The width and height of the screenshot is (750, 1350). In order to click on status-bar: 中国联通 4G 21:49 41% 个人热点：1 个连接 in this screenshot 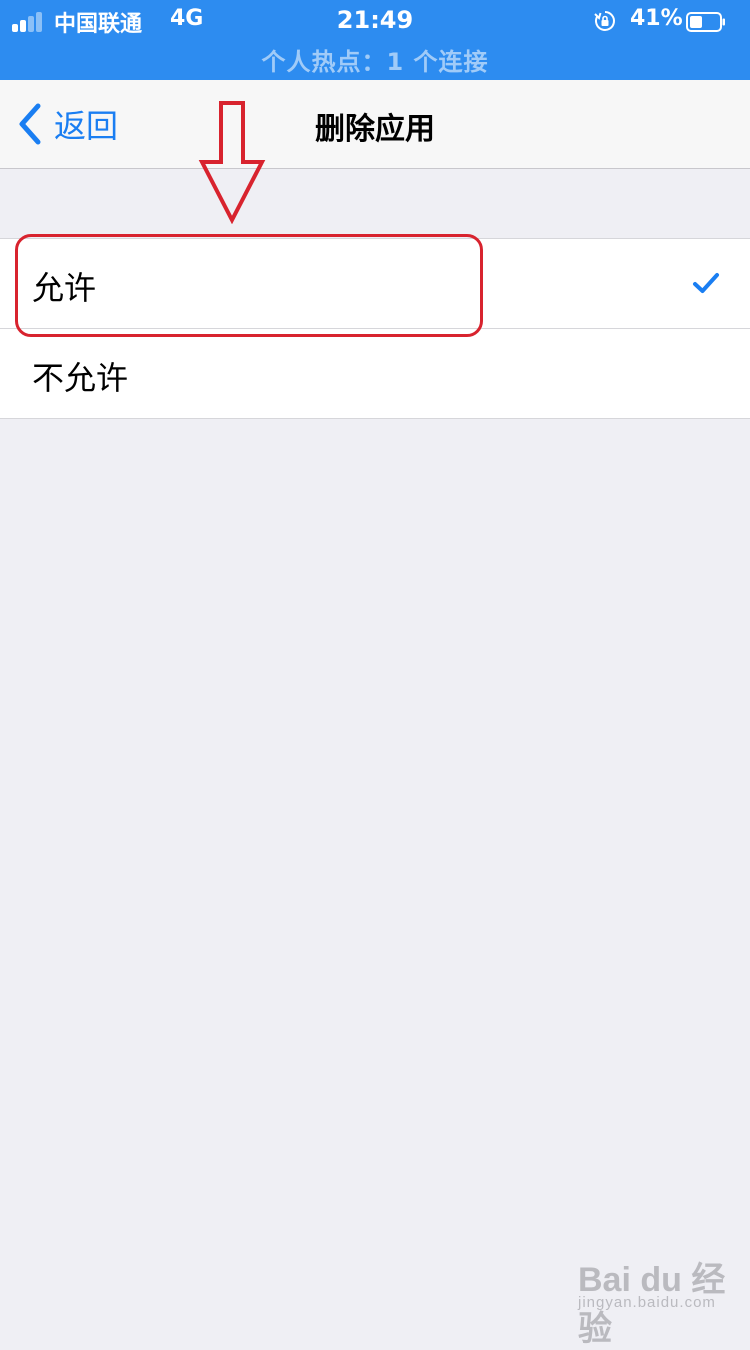, I will do `click(375, 40)`.